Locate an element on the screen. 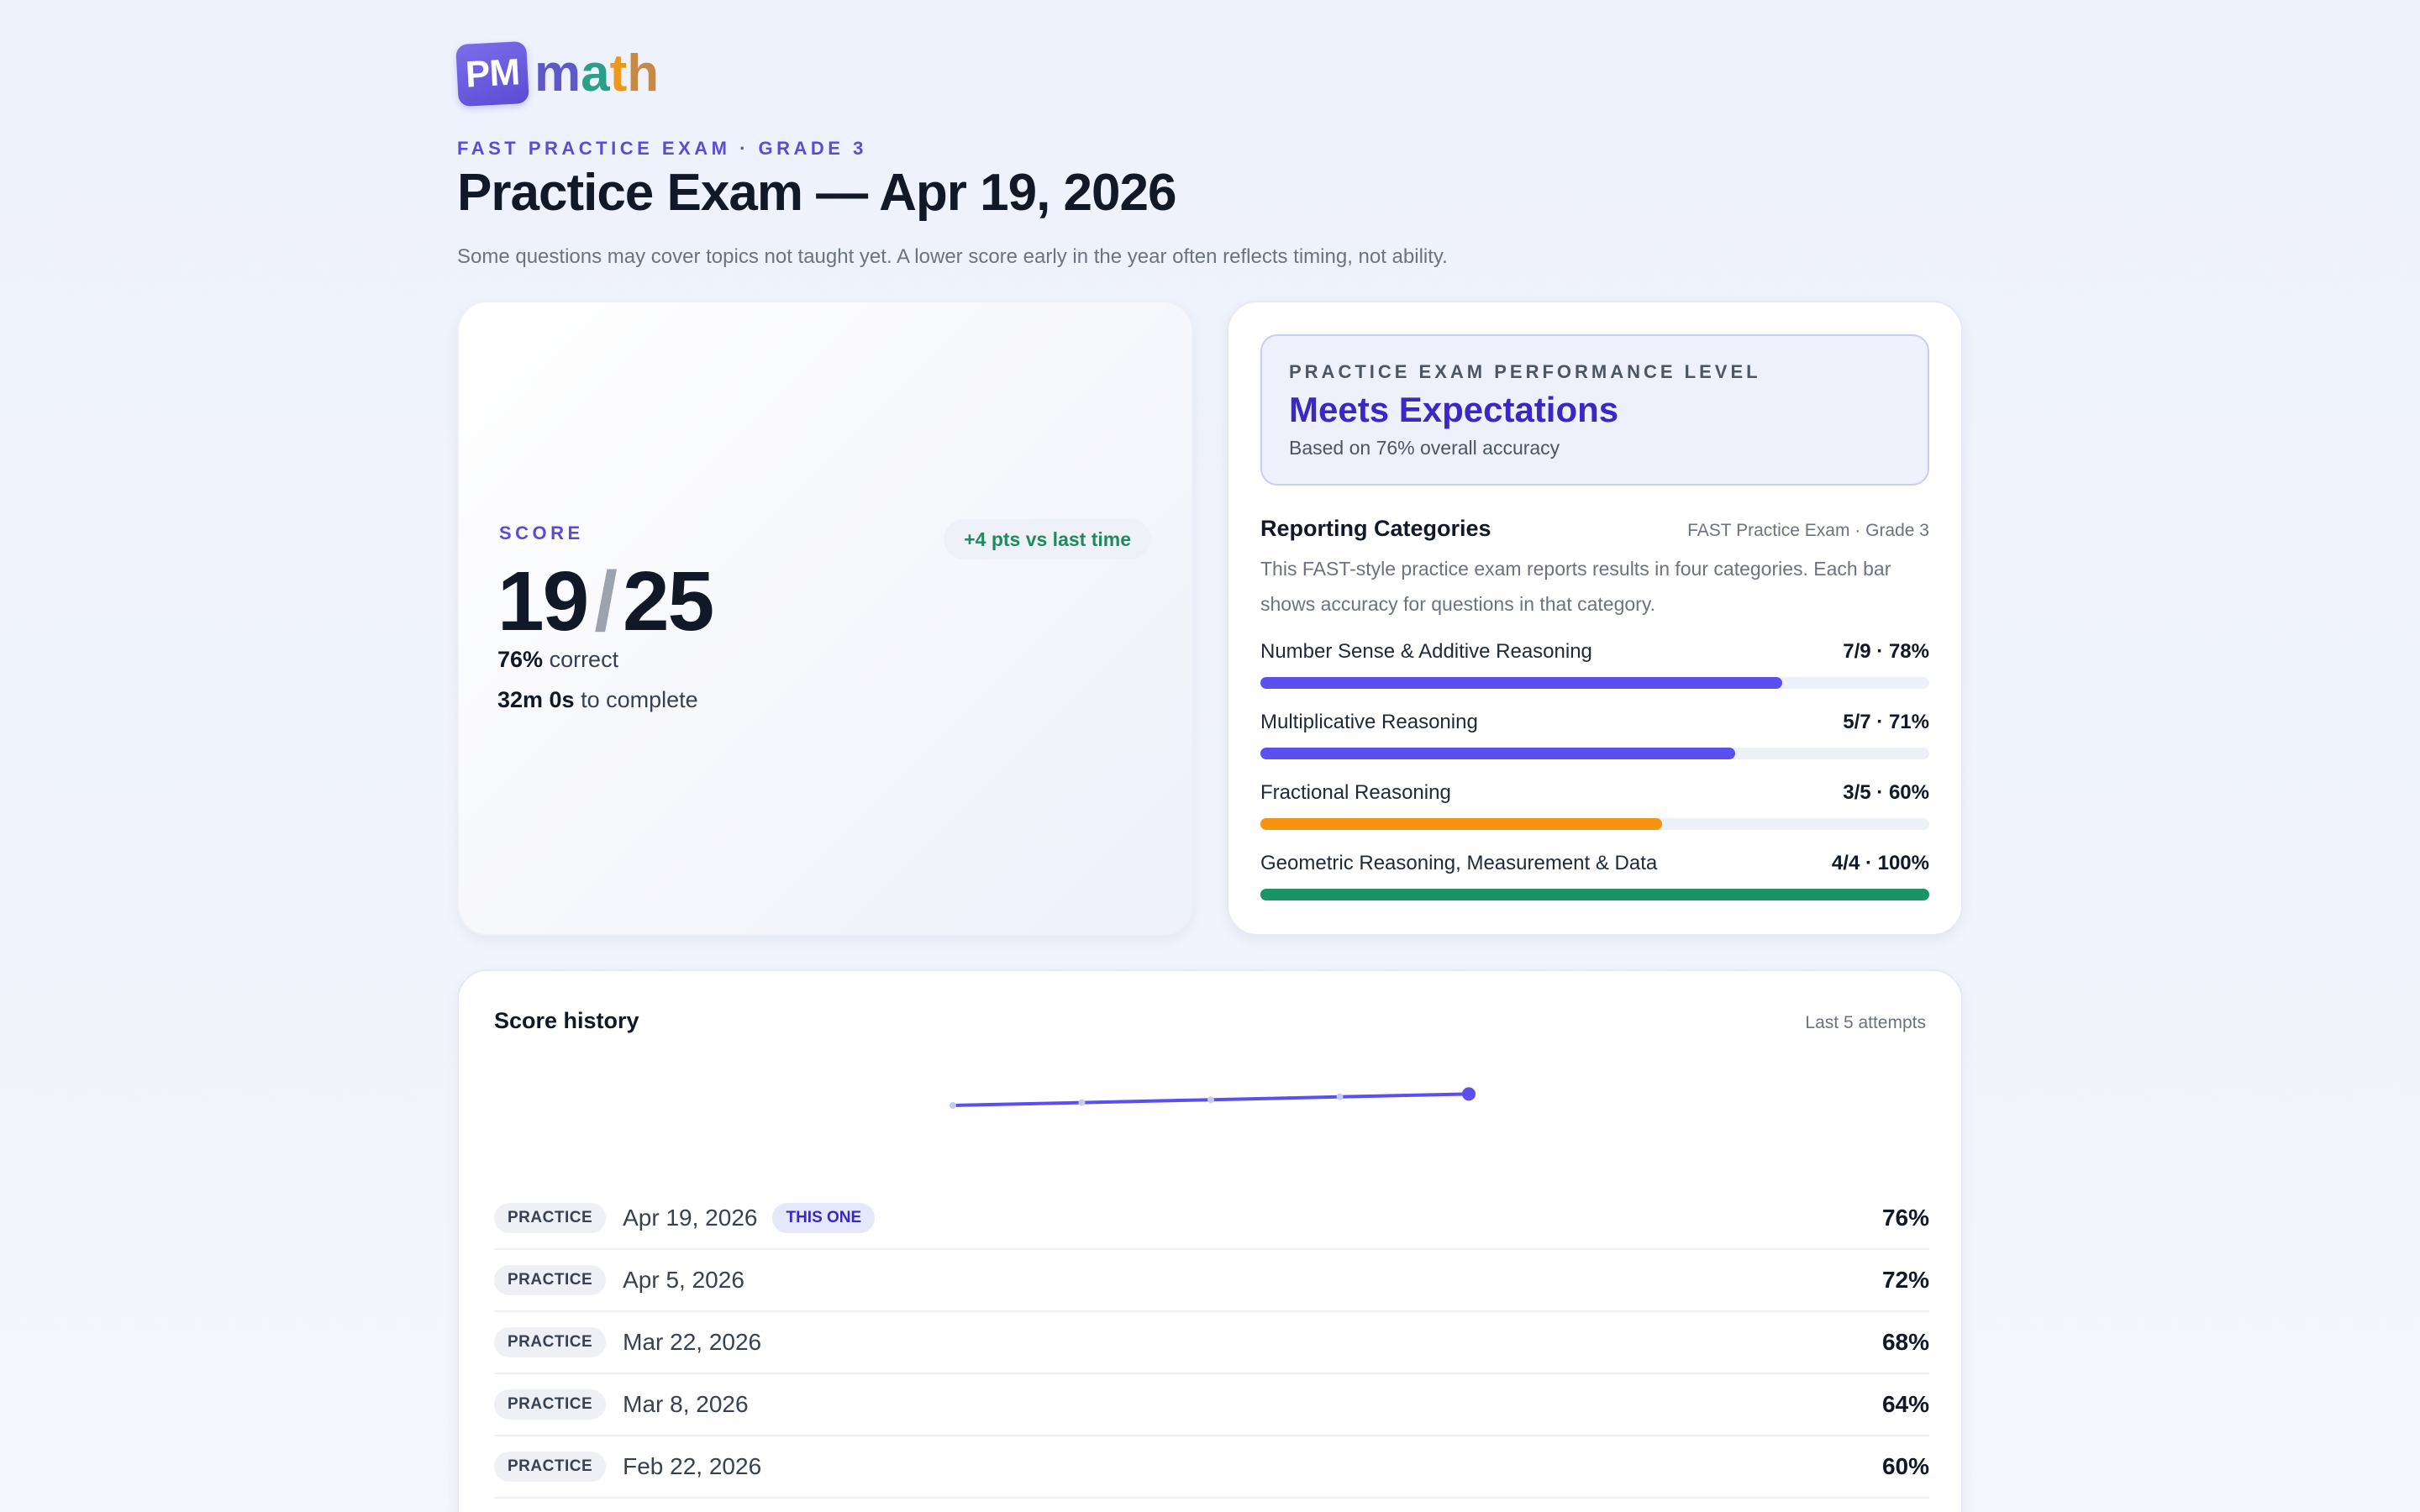 The width and height of the screenshot is (2420, 1512). score-delta-badge: +4 pts vs last time is located at coordinates (1047, 539).